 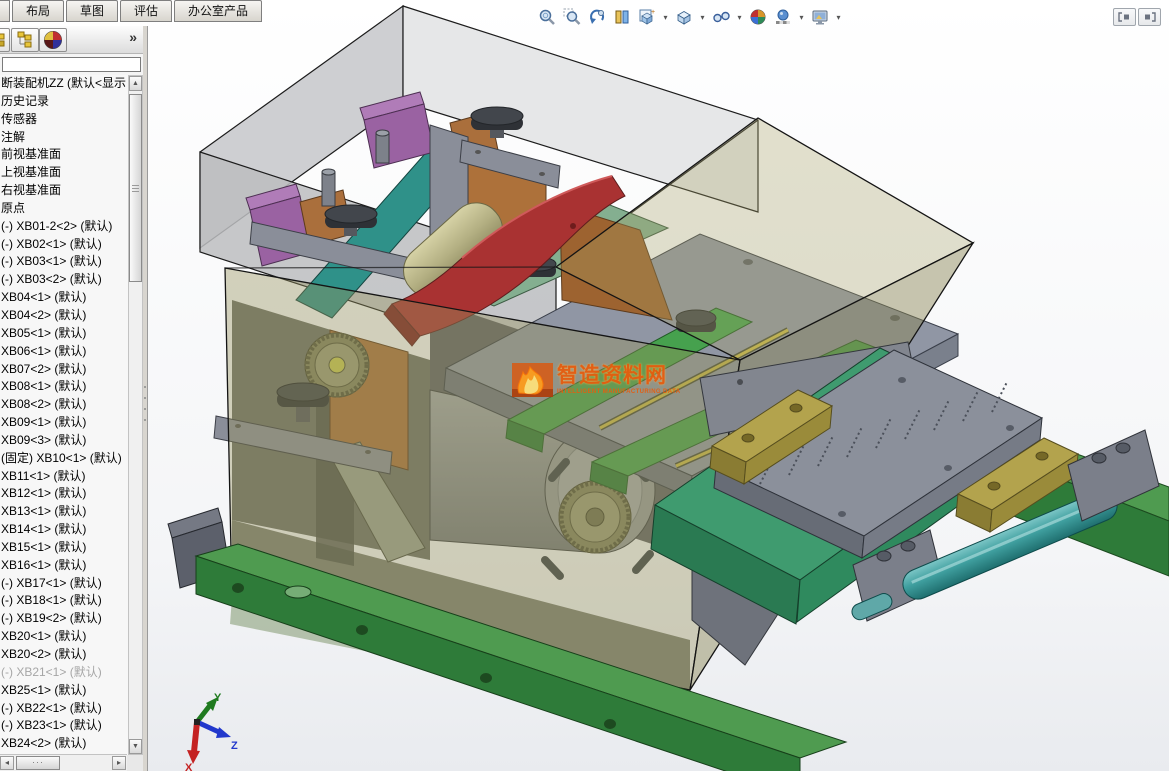 What do you see at coordinates (73, 40) in the screenshot?
I see `panel-header: »` at bounding box center [73, 40].